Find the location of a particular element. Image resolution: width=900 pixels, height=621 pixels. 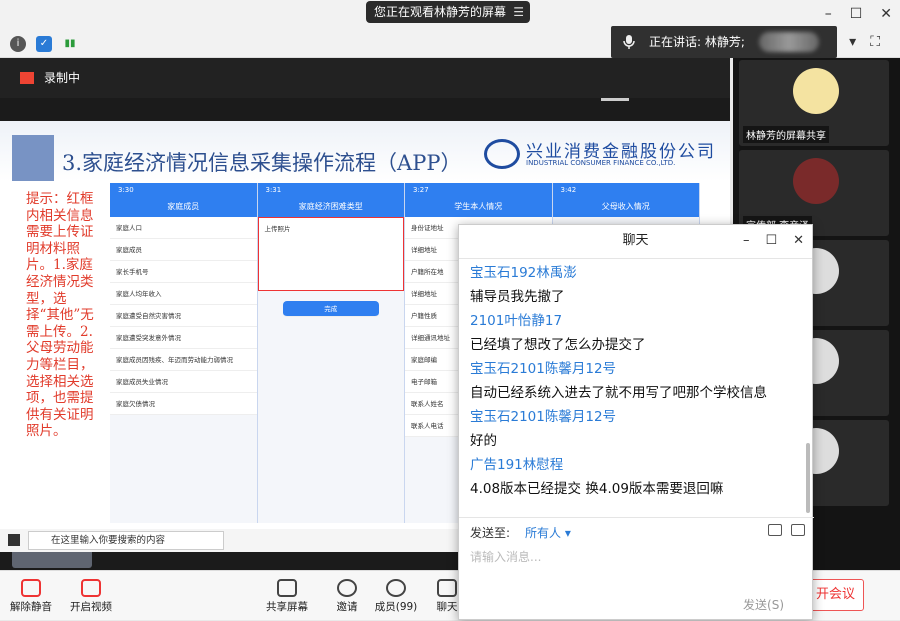

unmute-button: 解除静音 is located at coordinates (31, 596).